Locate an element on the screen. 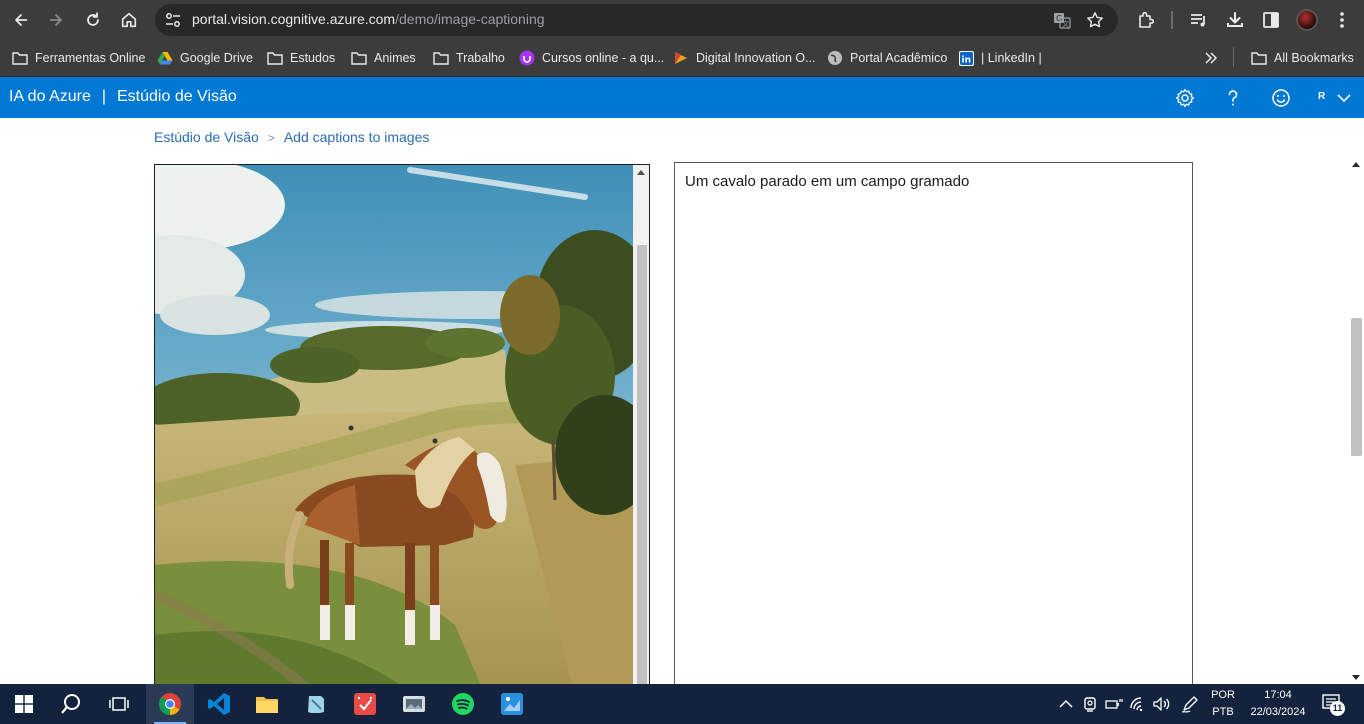  smiley-icon is located at coordinates (1281, 98).